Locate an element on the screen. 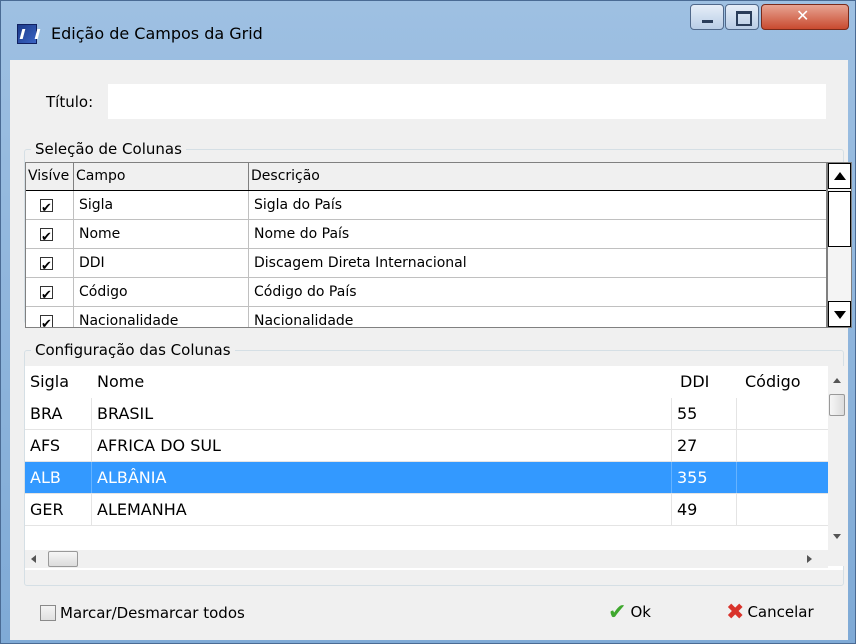 This screenshot has height=644, width=856. config-grid-header: Sigla Nome DDI Código is located at coordinates (434, 382).